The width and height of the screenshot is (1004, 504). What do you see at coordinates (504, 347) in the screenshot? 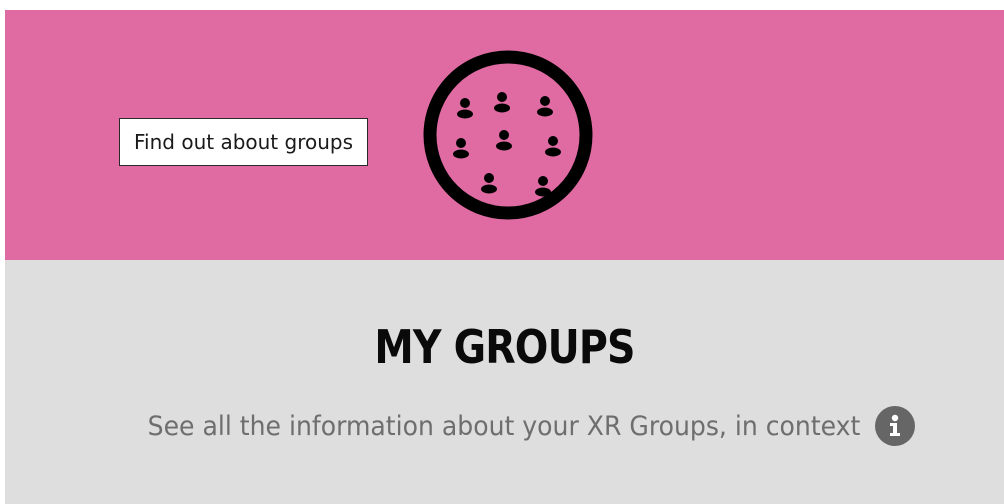
I see `page-title: MY GROUPS` at bounding box center [504, 347].